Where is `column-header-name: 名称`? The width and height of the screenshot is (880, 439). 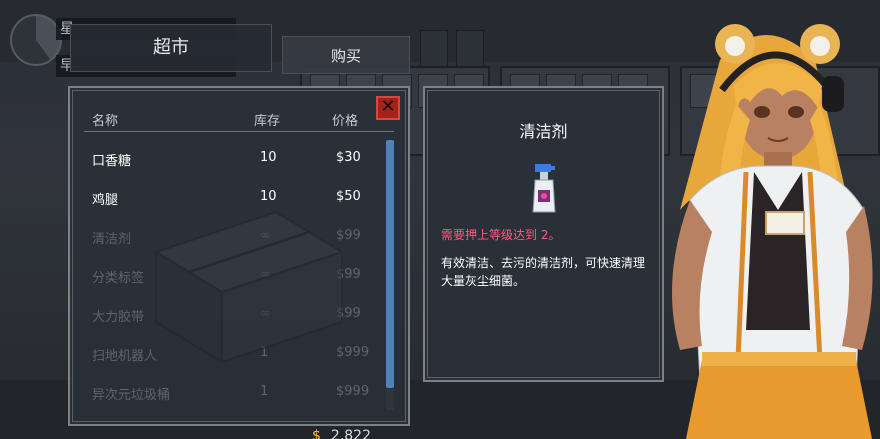 column-header-name: 名称 is located at coordinates (105, 121).